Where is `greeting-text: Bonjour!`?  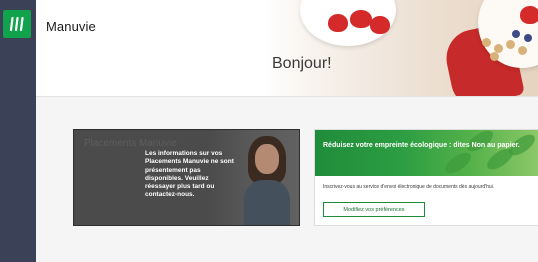 greeting-text: Bonjour! is located at coordinates (302, 63).